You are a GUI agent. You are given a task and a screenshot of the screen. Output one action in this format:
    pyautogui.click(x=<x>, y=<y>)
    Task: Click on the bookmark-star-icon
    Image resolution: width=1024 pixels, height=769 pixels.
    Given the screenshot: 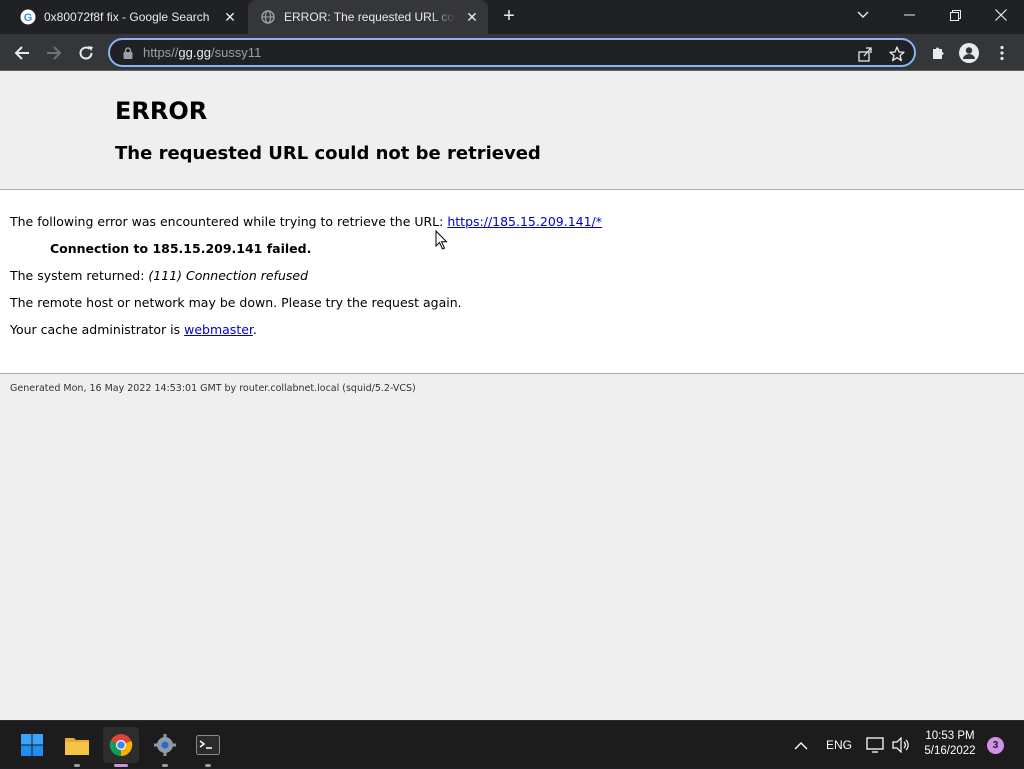 What is the action you would take?
    pyautogui.click(x=897, y=54)
    